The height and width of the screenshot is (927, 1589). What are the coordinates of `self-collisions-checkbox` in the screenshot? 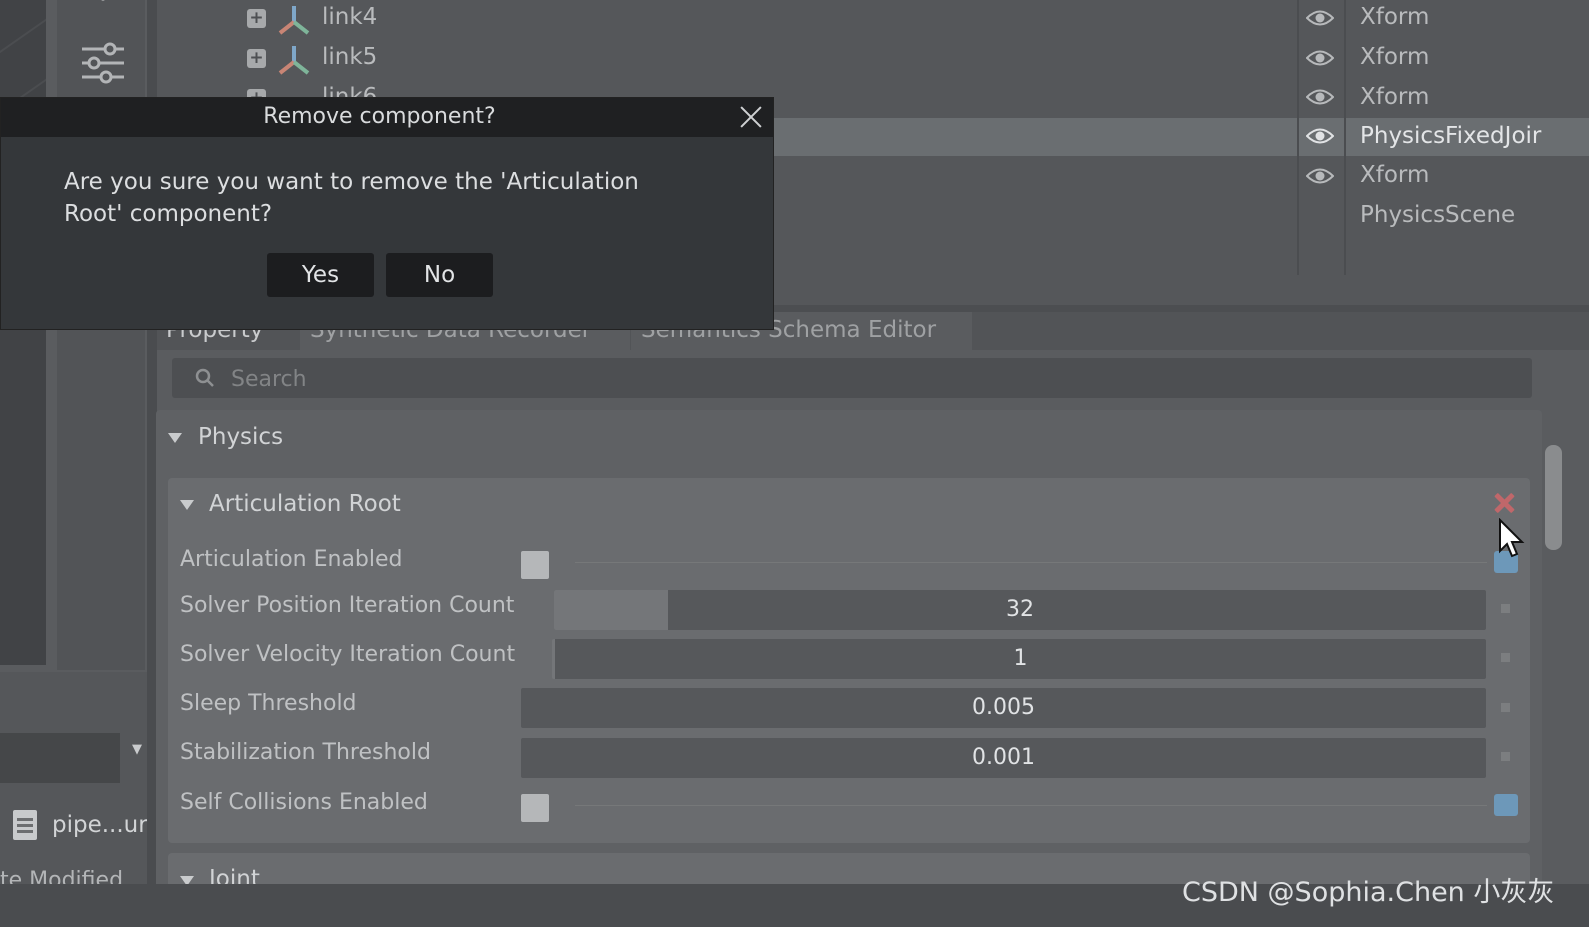 It's located at (535, 808).